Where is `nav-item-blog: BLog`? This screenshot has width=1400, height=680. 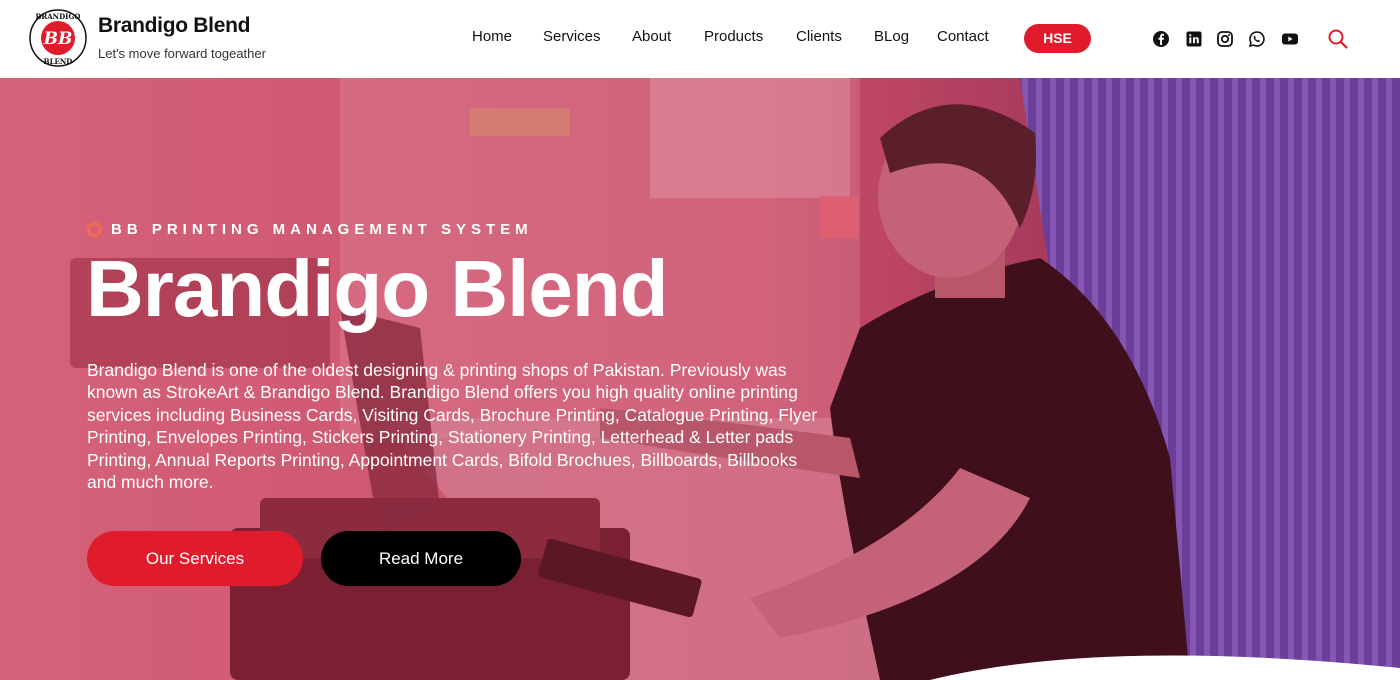
nav-item-blog: BLog is located at coordinates (891, 36).